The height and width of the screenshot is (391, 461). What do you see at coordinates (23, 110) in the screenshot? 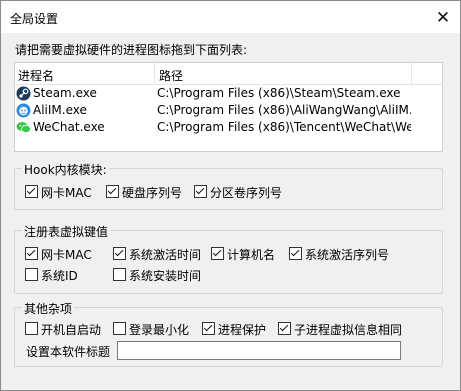
I see `aliim-icon` at bounding box center [23, 110].